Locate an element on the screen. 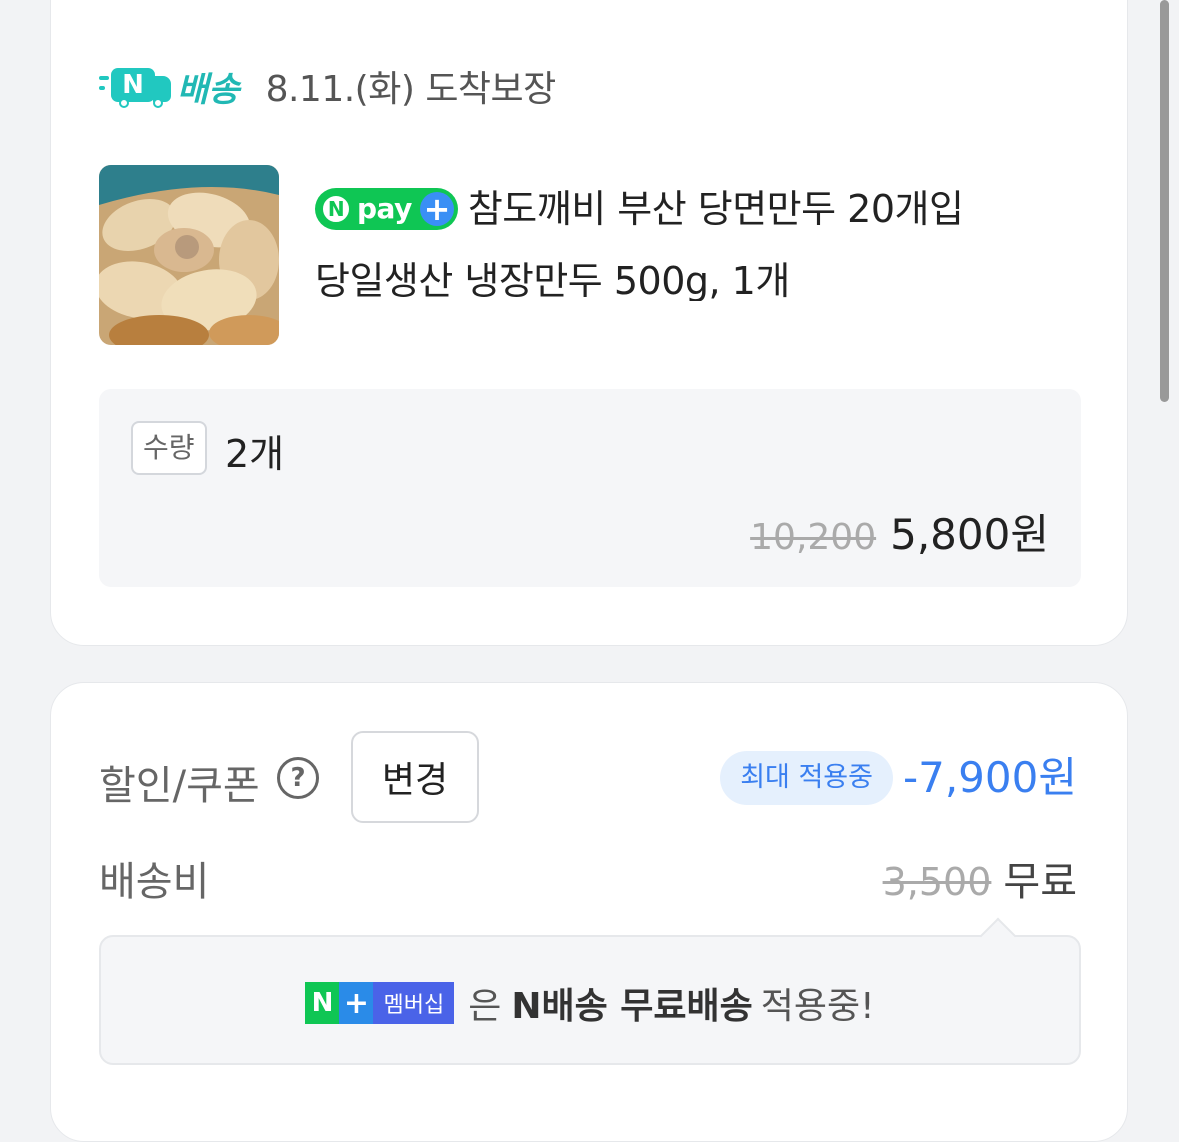 The height and width of the screenshot is (1142, 1179). npay-plus-badge: N pay + is located at coordinates (386, 209).